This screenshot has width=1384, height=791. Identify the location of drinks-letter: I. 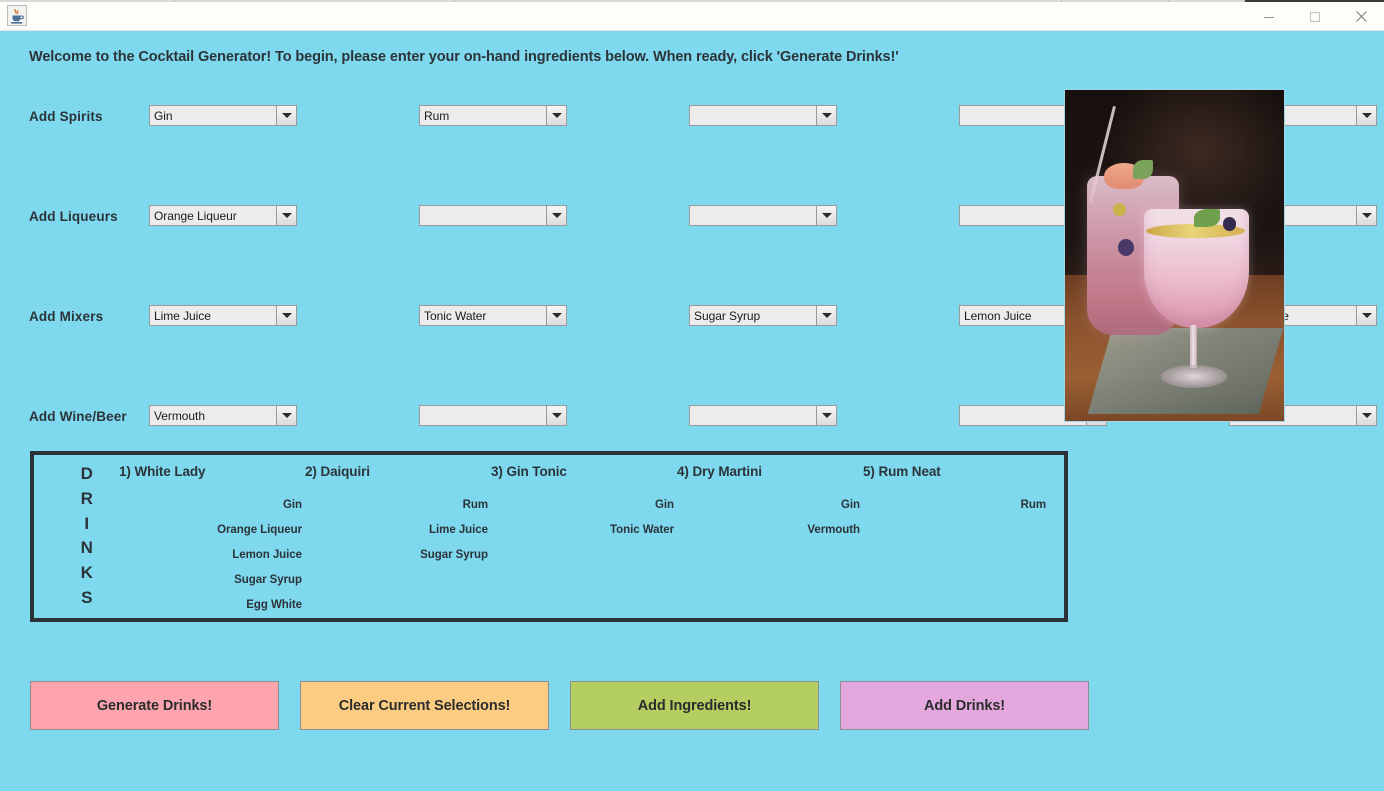
(87, 523).